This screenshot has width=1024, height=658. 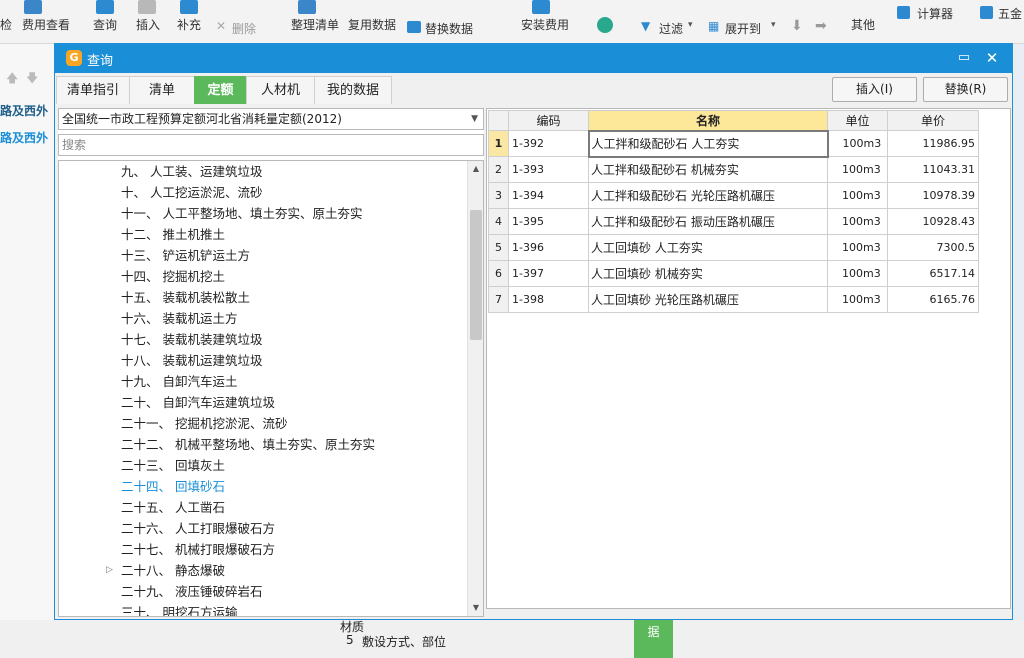 What do you see at coordinates (548, 273) in the screenshot?
I see `code-cell: 1-397` at bounding box center [548, 273].